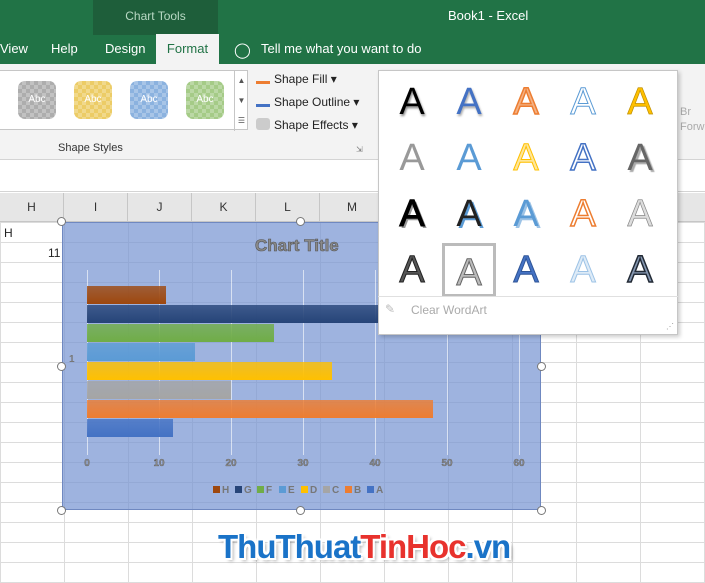  What do you see at coordinates (309, 490) in the screenshot?
I see `legend-item: D` at bounding box center [309, 490].